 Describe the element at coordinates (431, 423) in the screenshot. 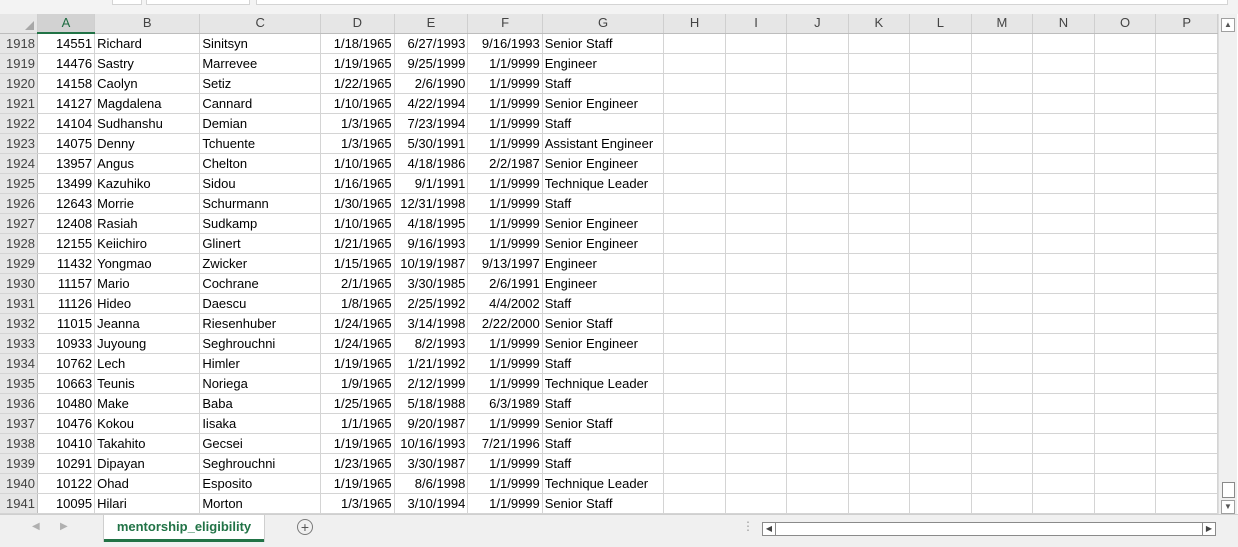

I see `cell-e: 9/20/1987` at that location.